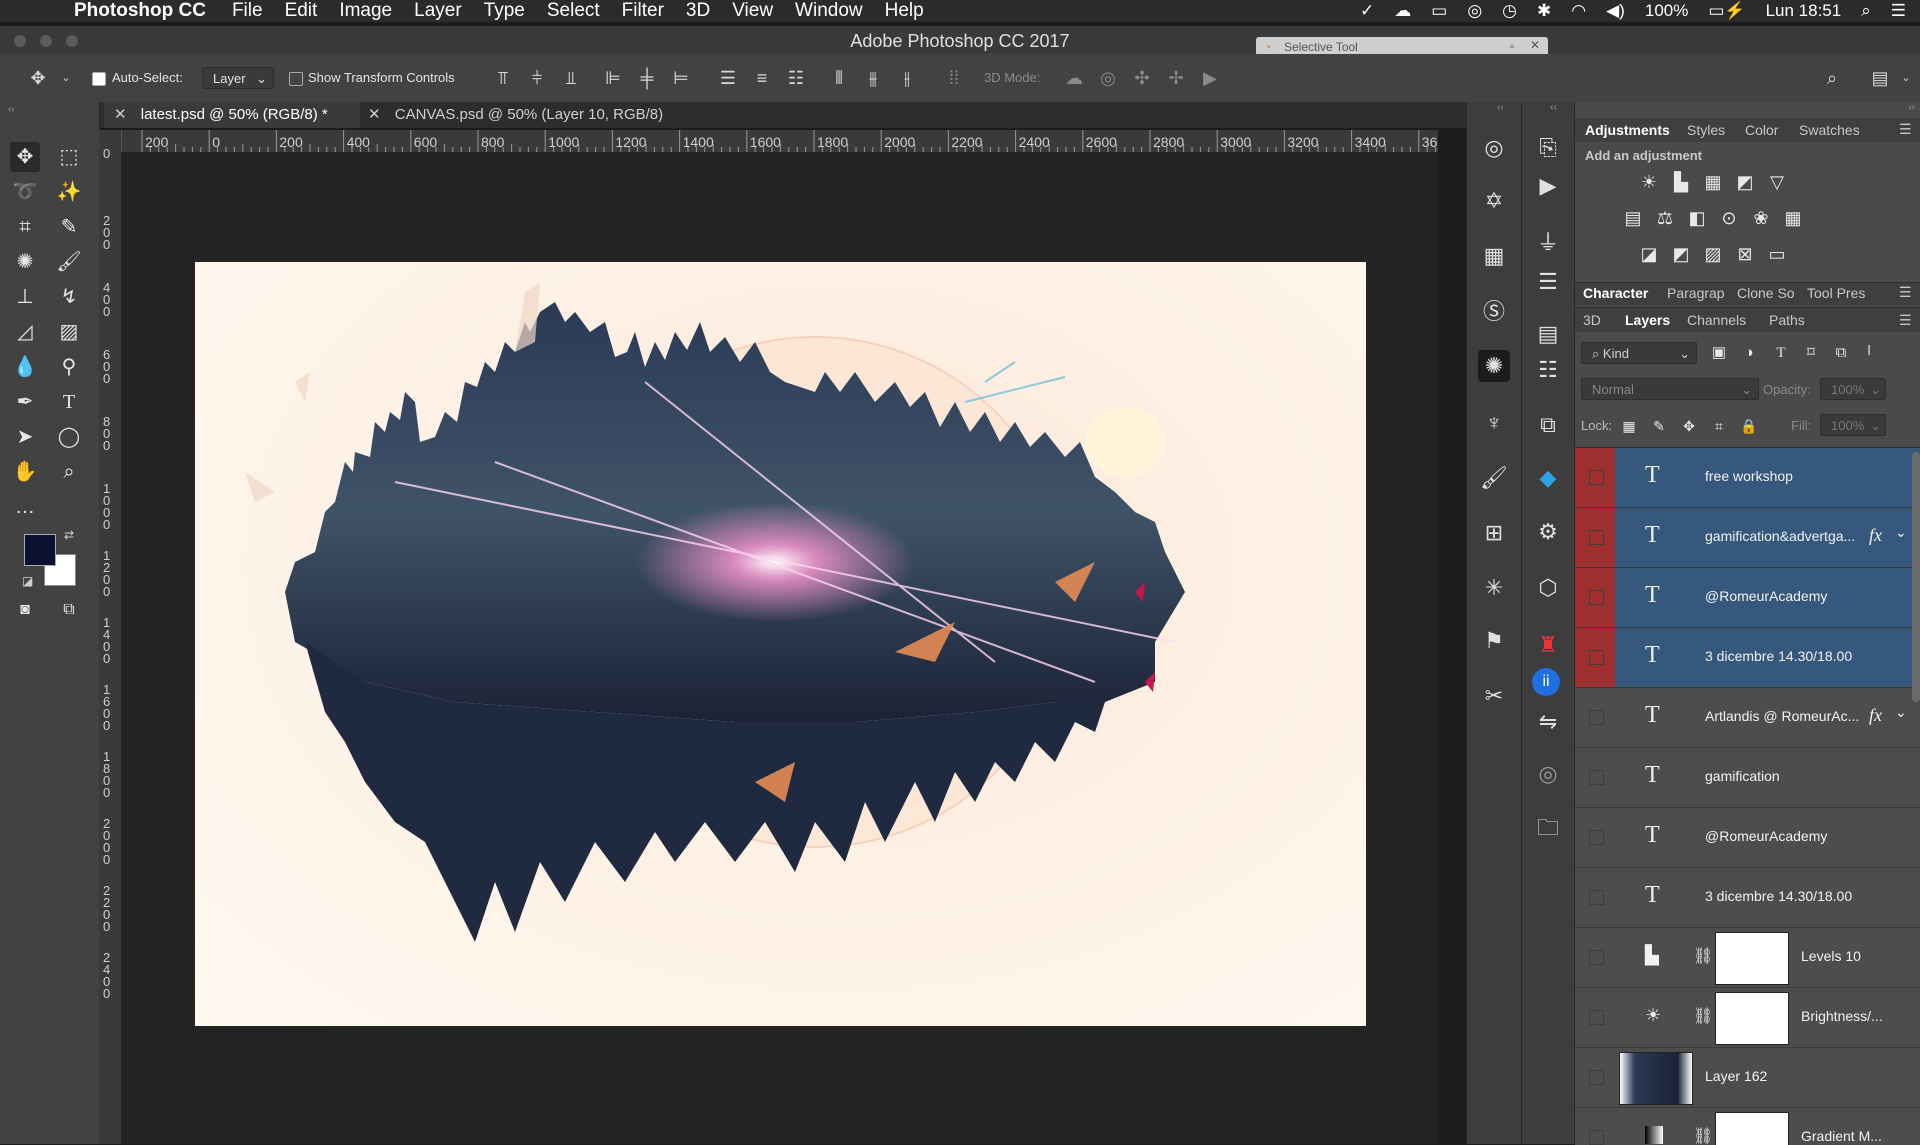 This screenshot has width=1920, height=1145. What do you see at coordinates (762, 78) in the screenshot?
I see `distribute-vcenter-icon: ≡` at bounding box center [762, 78].